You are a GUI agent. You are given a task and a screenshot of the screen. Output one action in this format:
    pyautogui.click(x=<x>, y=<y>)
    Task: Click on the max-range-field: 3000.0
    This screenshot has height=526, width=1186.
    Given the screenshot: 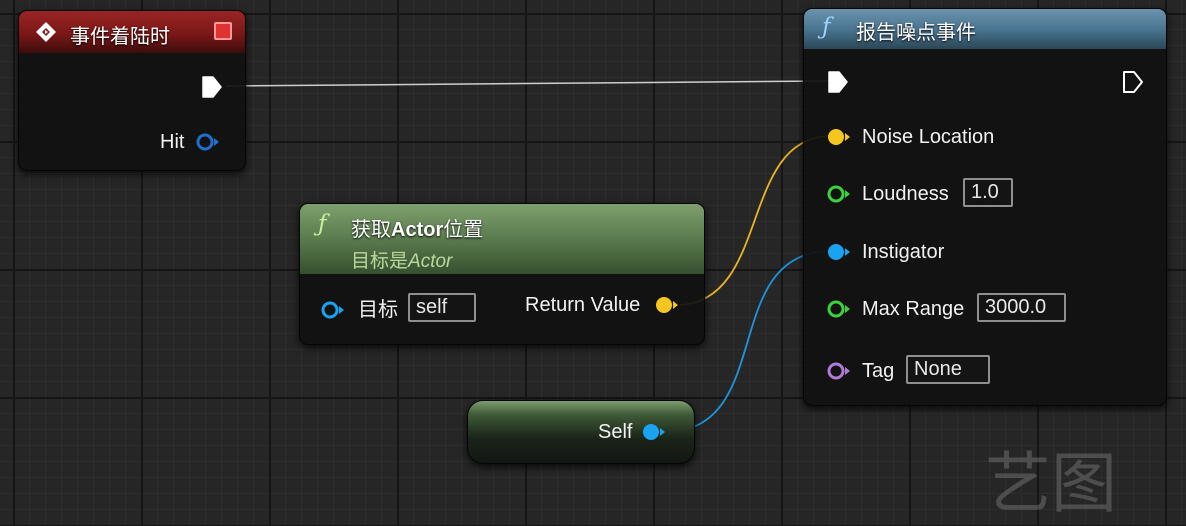 What is the action you would take?
    pyautogui.click(x=1021, y=307)
    